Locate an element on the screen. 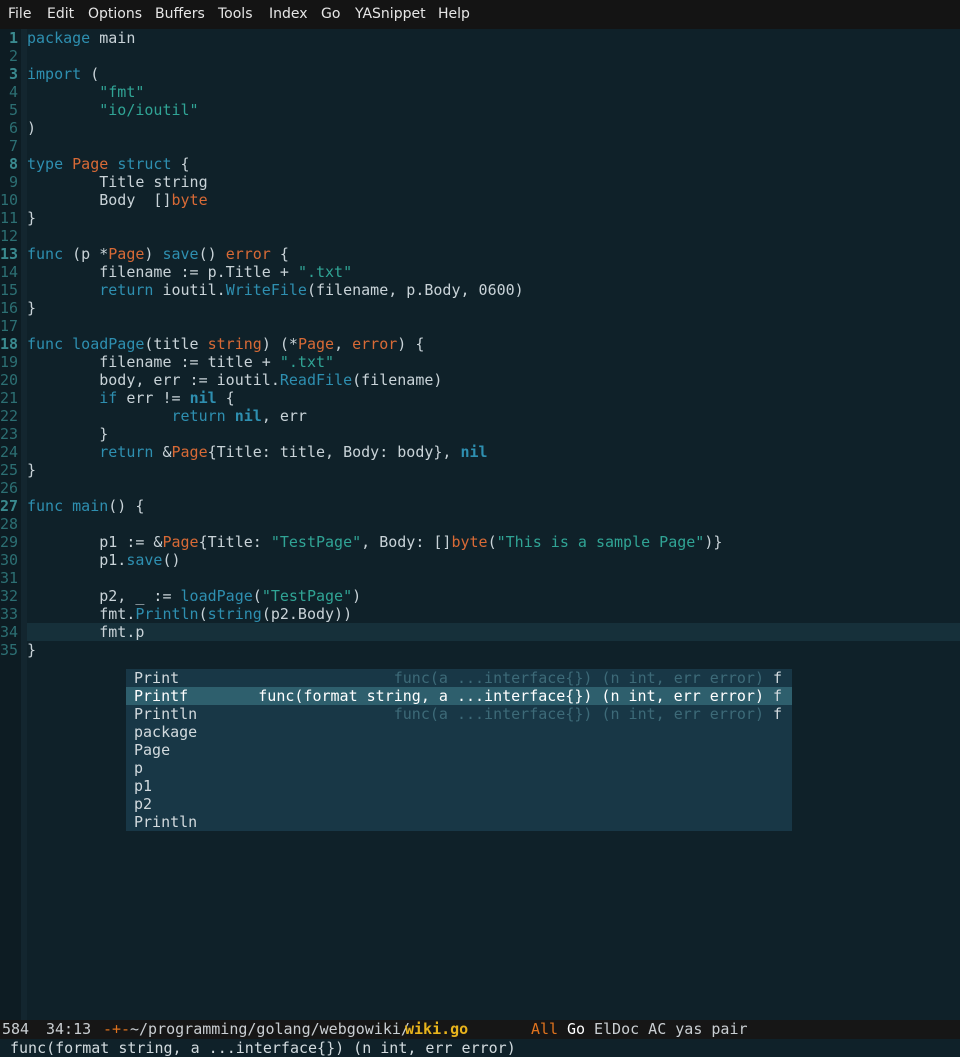 The image size is (960, 1057). code-line: 3 import ( is located at coordinates (480, 74).